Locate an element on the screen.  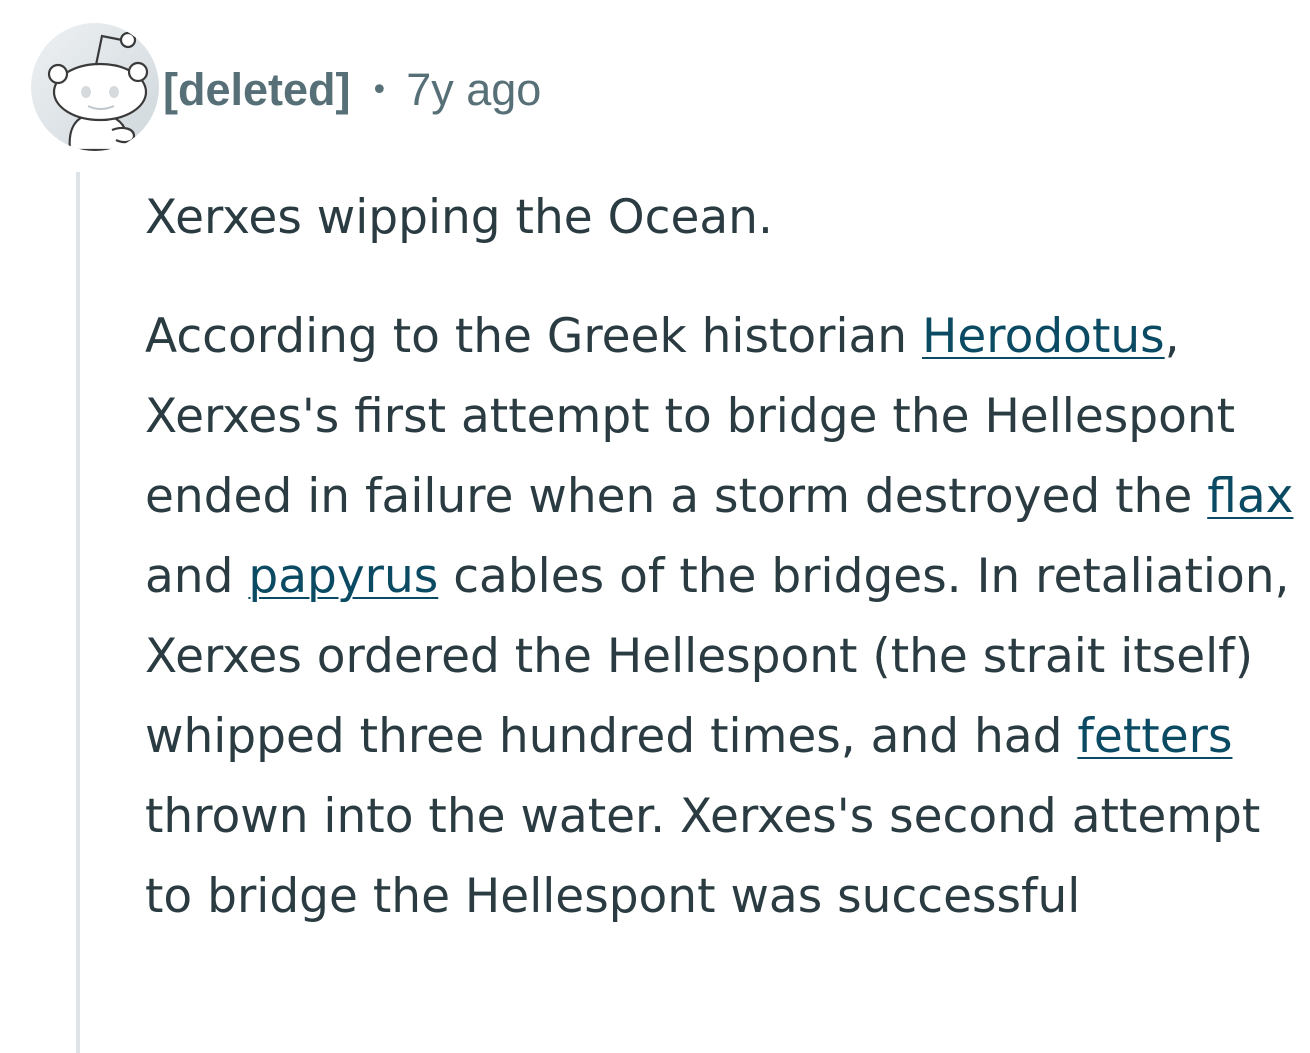
thread-line is located at coordinates (78, 612).